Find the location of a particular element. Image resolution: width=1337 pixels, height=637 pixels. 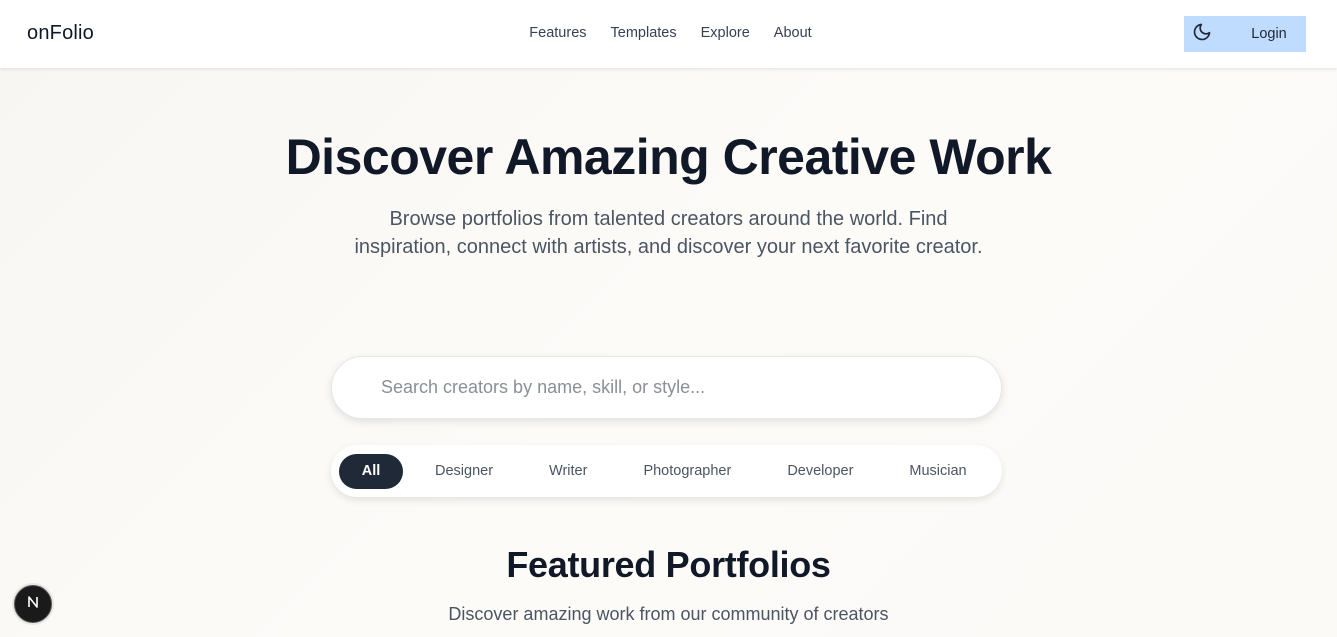

hero-title: Discover Amazing Creative Work is located at coordinates (668, 157).